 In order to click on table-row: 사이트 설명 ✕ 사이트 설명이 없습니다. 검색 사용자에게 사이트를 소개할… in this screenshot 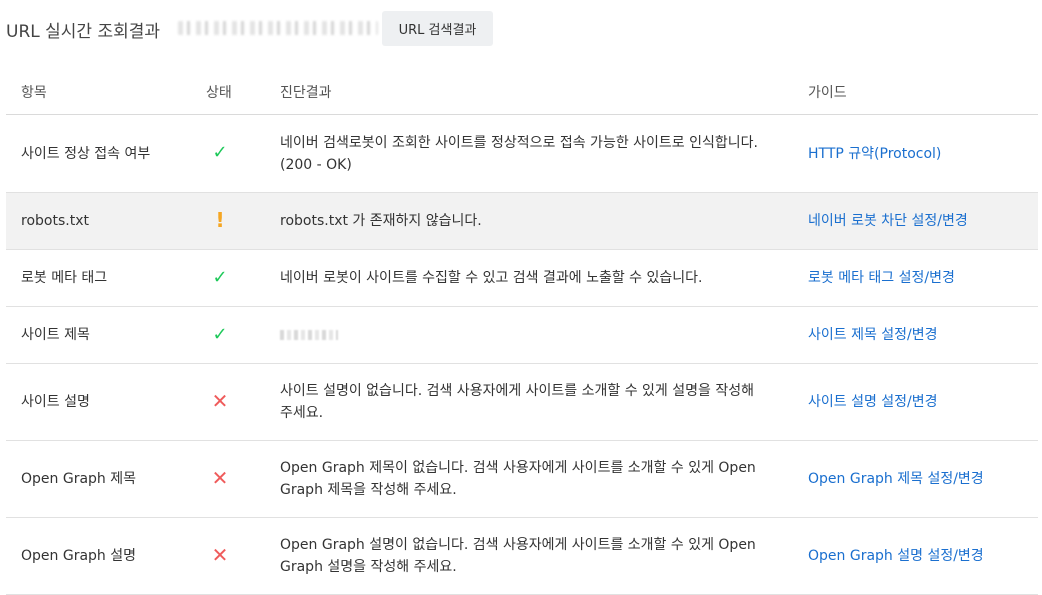, I will do `click(522, 402)`.